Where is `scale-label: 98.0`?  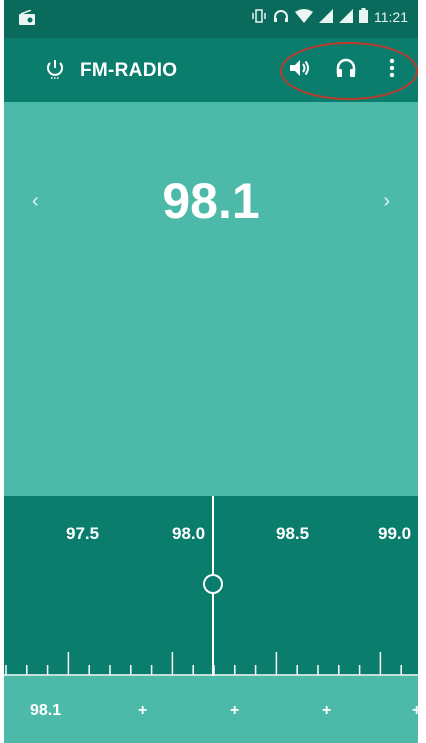 scale-label: 98.0 is located at coordinates (189, 533).